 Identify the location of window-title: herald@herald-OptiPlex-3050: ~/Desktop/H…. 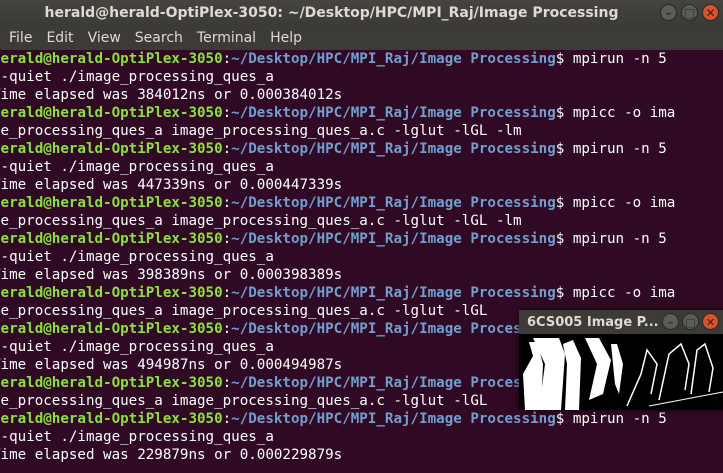
(331, 13).